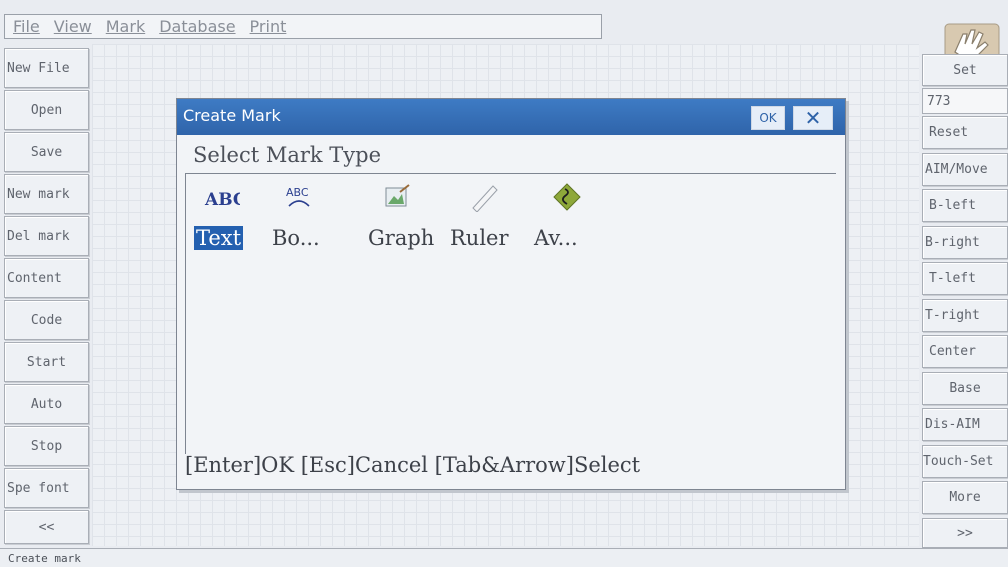 Image resolution: width=1008 pixels, height=567 pixels. What do you see at coordinates (484, 214) in the screenshot?
I see `mark-type-ruler: Ruler` at bounding box center [484, 214].